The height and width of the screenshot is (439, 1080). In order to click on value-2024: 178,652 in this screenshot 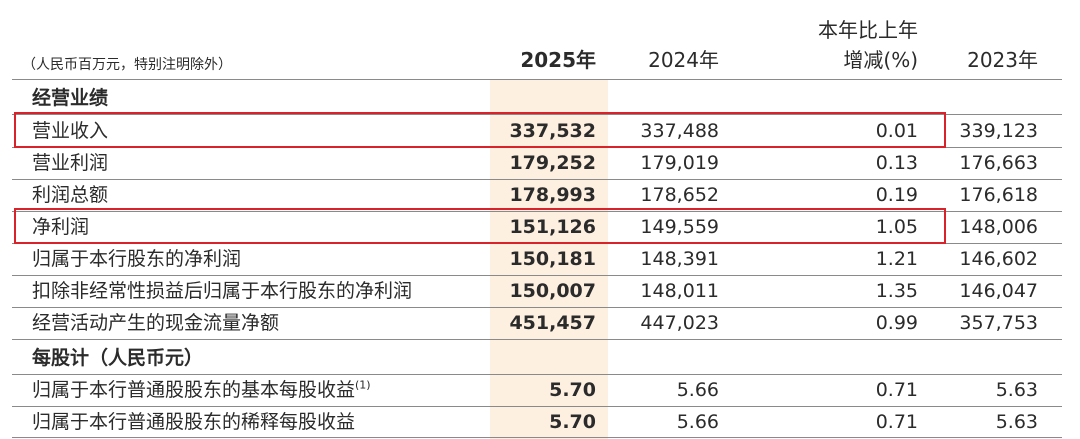, I will do `click(679, 195)`.